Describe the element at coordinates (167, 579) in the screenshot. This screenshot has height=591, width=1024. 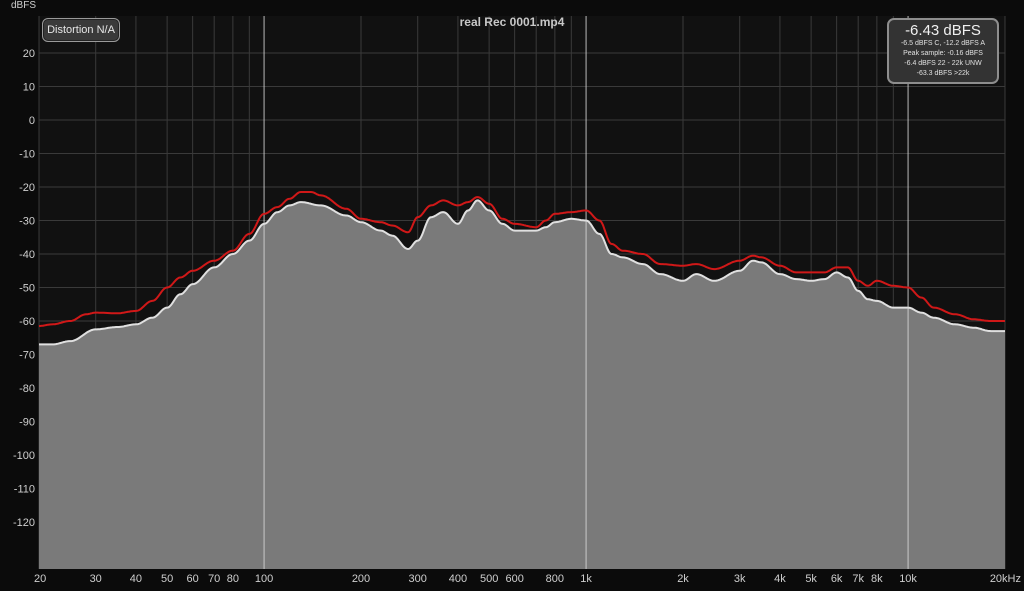
I see `x-tick-label: 50` at that location.